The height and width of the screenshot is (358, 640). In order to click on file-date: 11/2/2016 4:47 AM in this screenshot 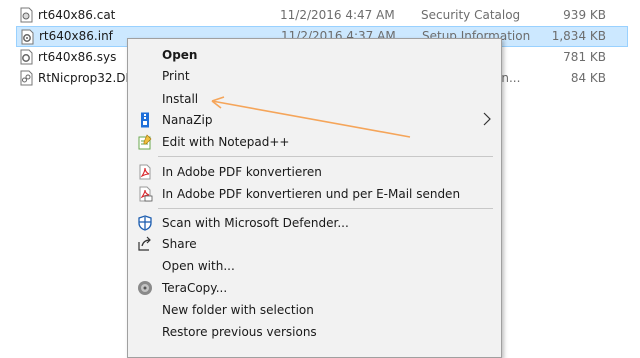, I will do `click(337, 15)`.